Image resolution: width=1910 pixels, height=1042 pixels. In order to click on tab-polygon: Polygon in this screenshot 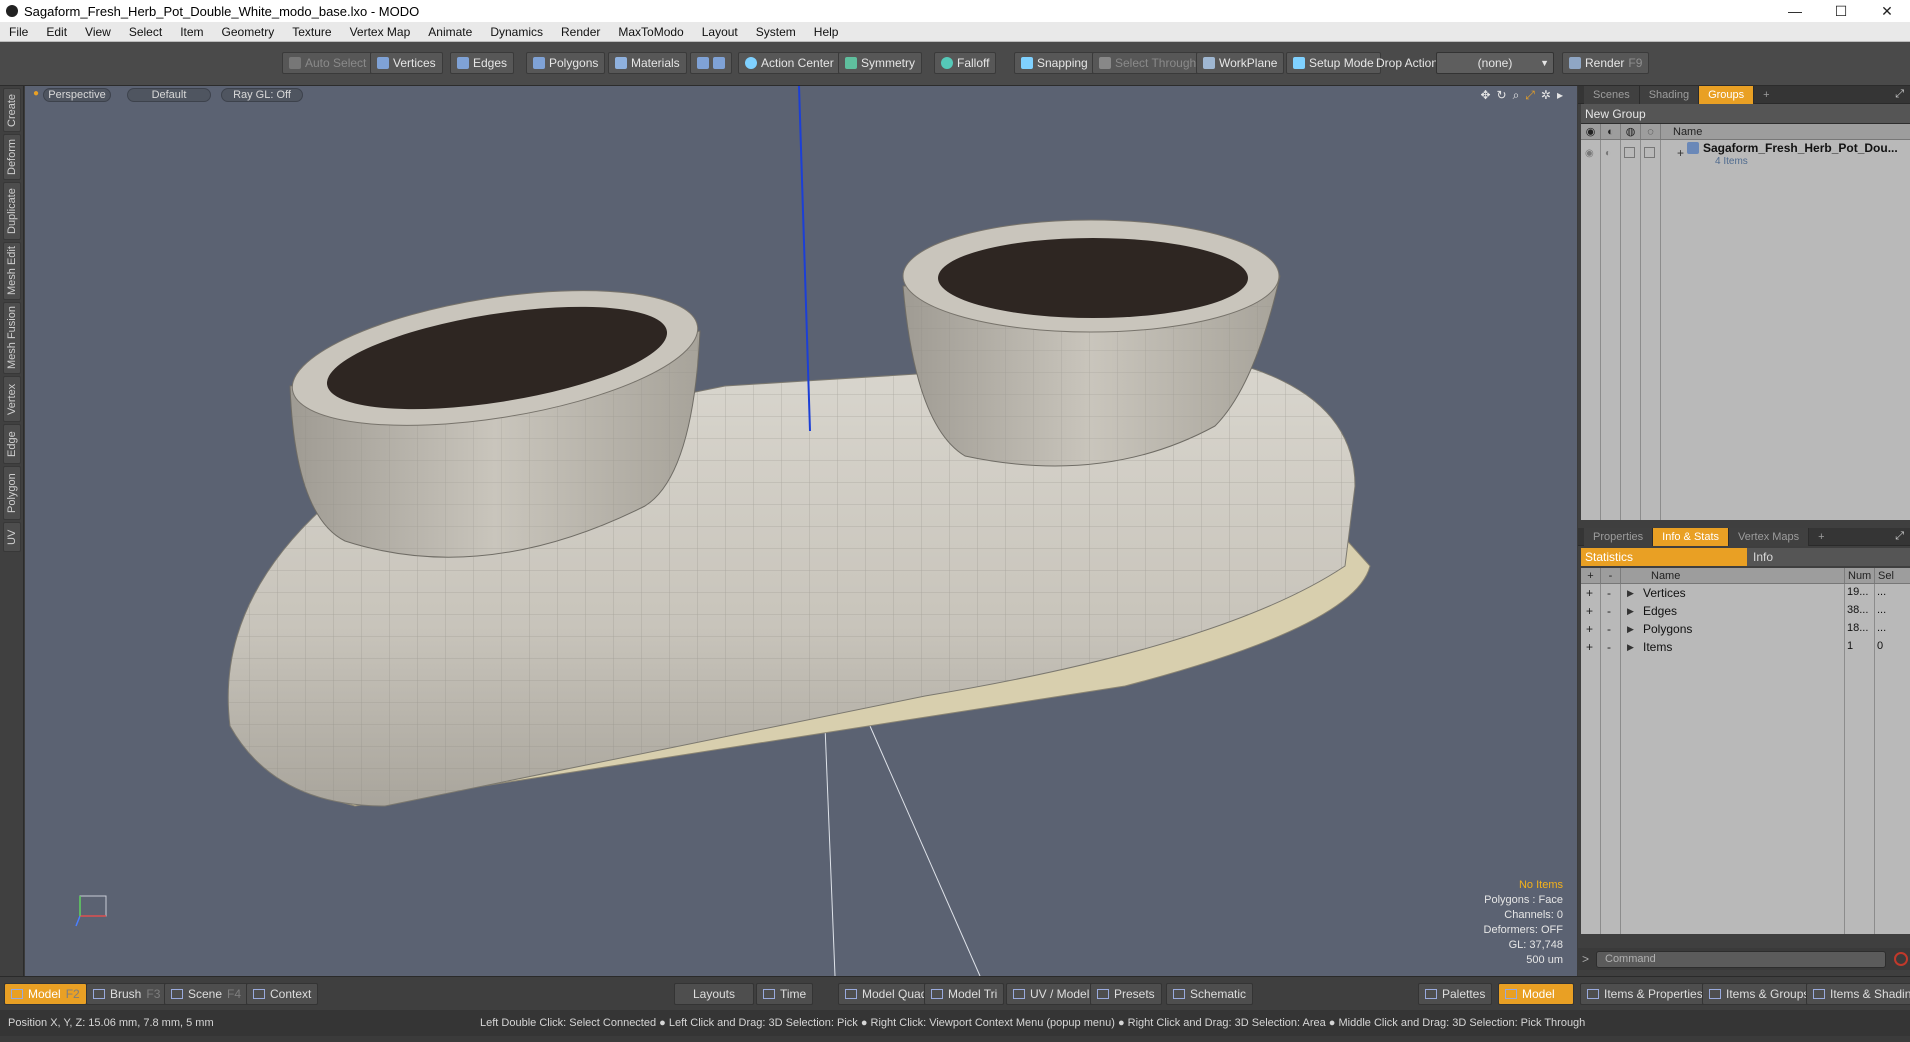, I will do `click(12, 493)`.